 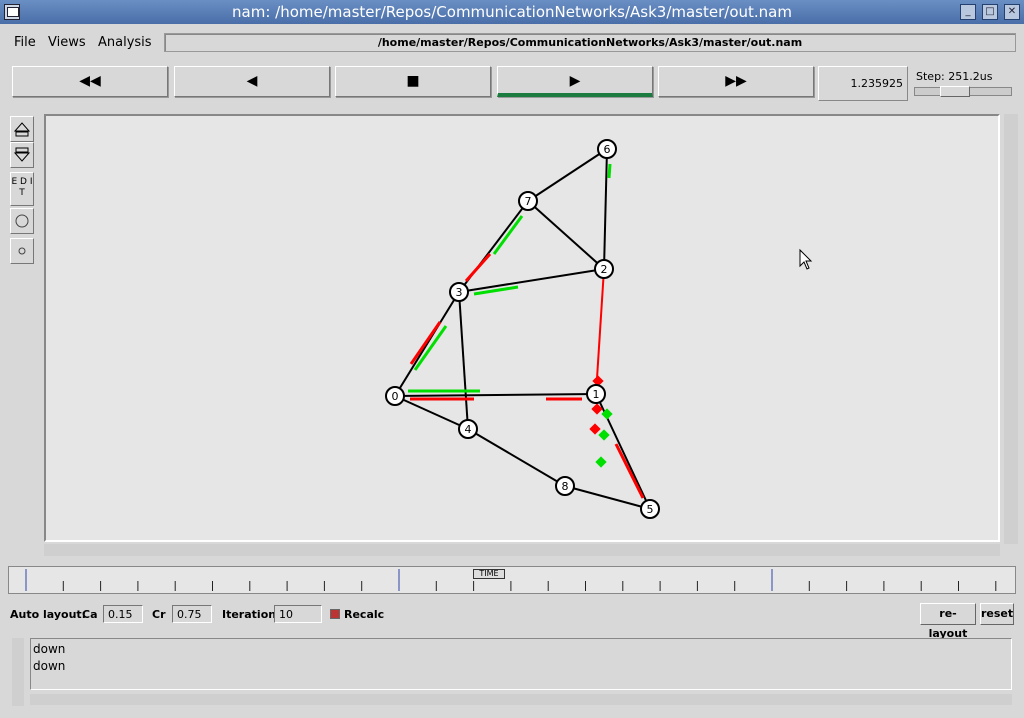 I want to click on node-2: 2, so click(x=604, y=269).